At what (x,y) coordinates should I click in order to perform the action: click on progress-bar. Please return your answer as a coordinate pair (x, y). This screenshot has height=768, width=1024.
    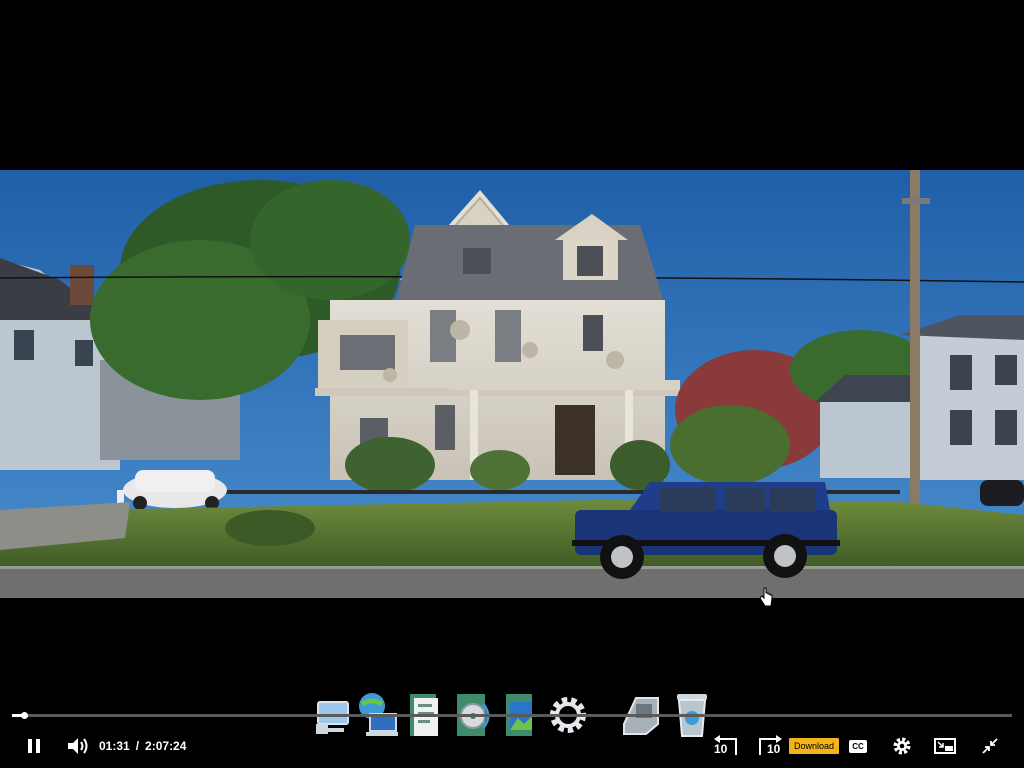
    Looking at the image, I should click on (512, 715).